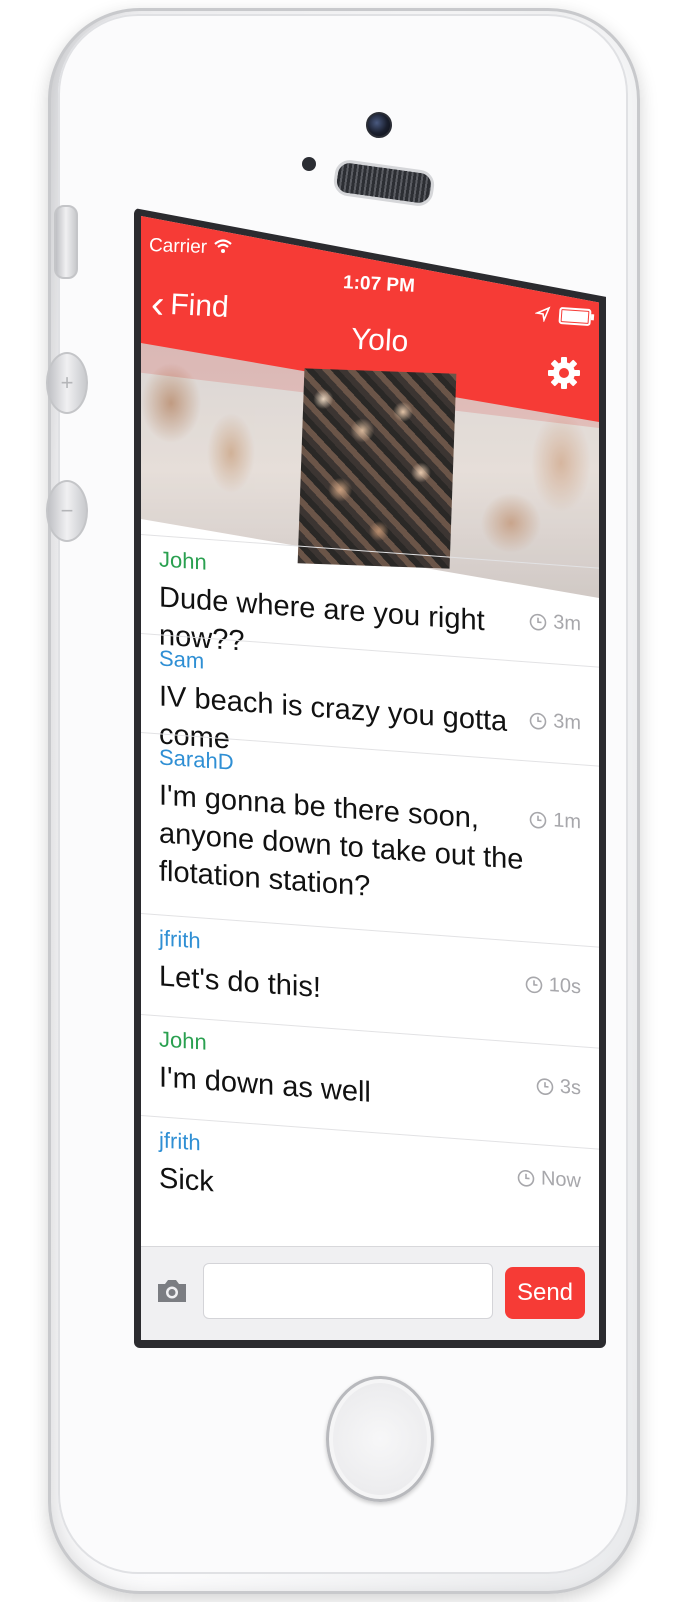 The height and width of the screenshot is (1602, 692). I want to click on message-input, so click(348, 1291).